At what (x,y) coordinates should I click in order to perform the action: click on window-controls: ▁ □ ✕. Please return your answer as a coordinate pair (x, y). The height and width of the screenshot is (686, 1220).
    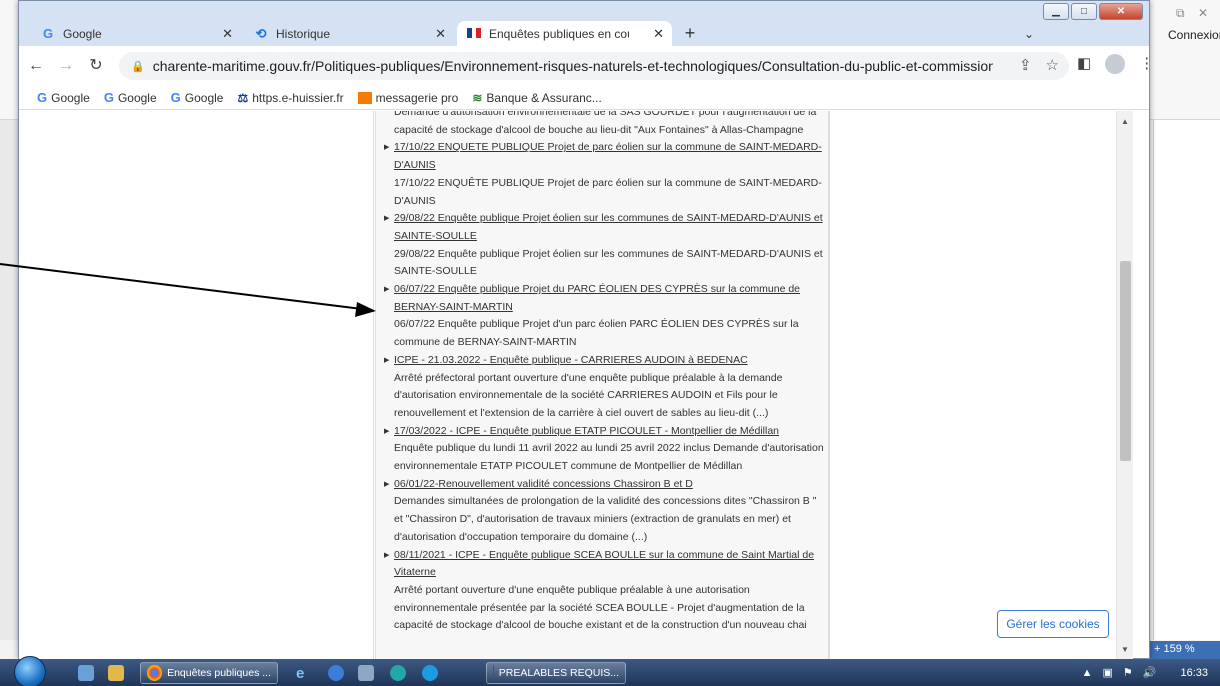
    Looking at the image, I should click on (1093, 11).